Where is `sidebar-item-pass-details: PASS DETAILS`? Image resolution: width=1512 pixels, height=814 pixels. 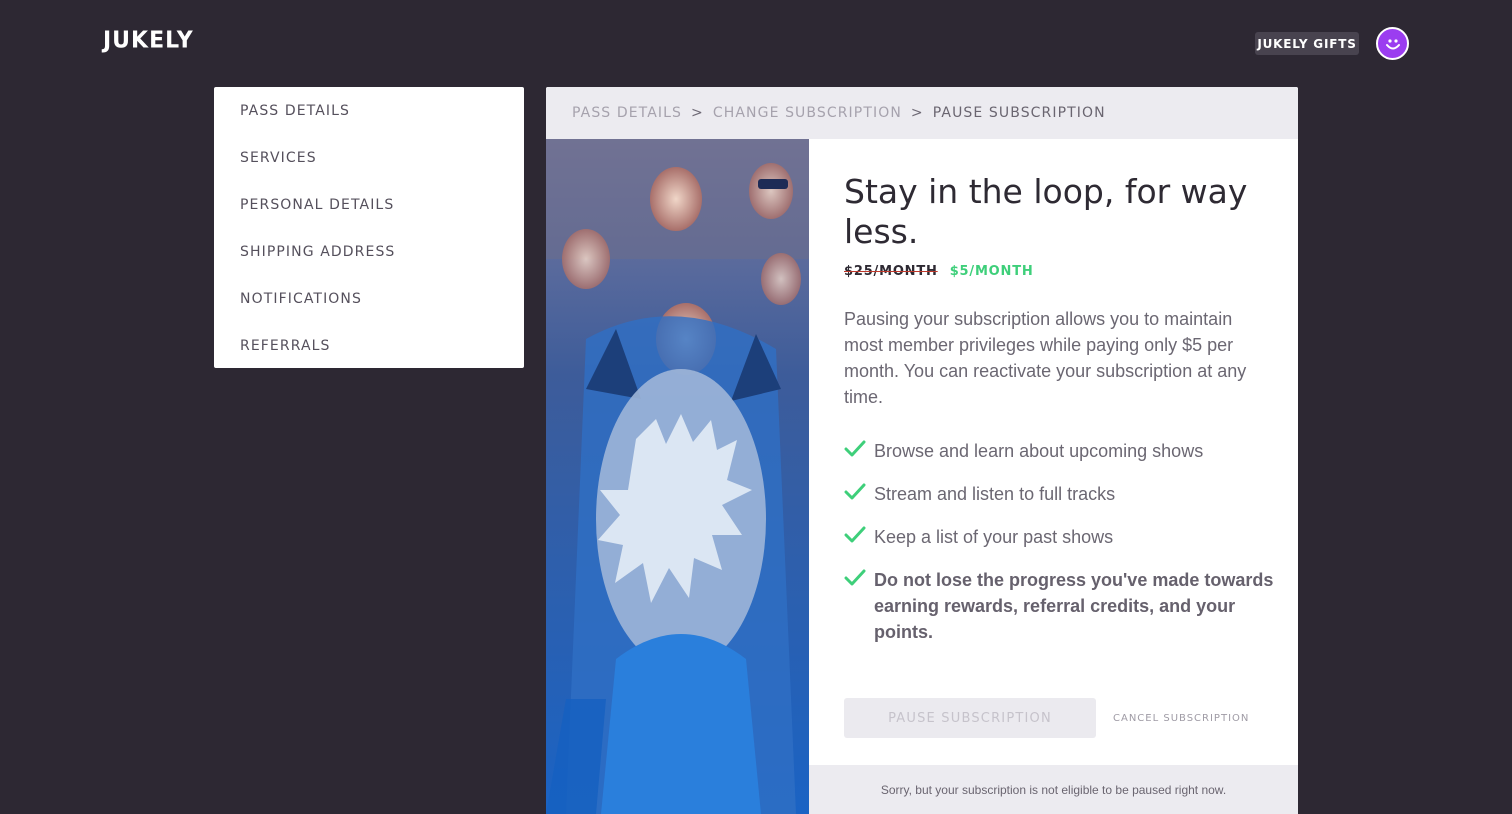
sidebar-item-pass-details: PASS DETAILS is located at coordinates (369, 123).